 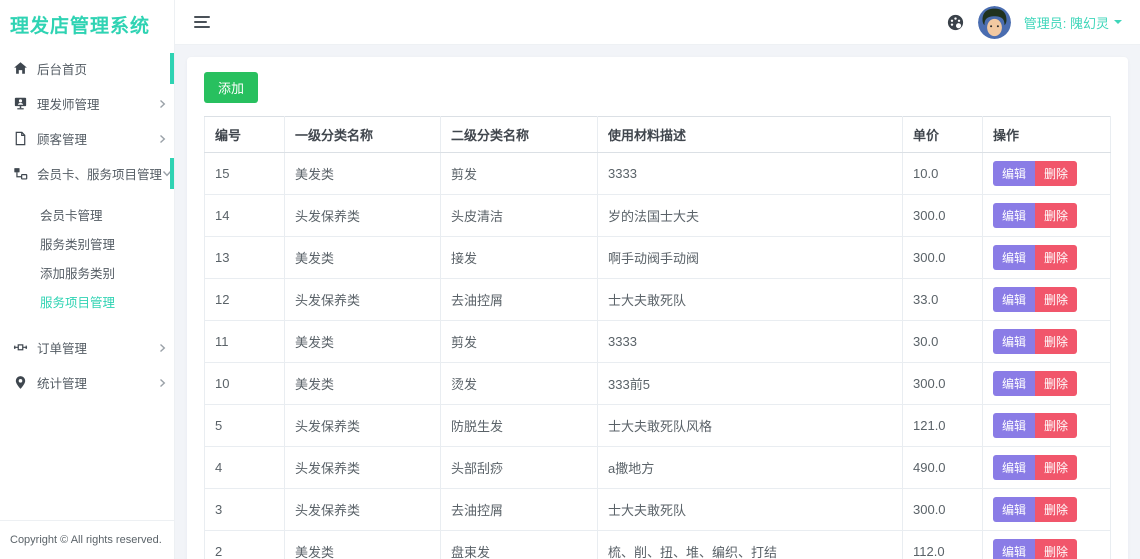 What do you see at coordinates (244, 467) in the screenshot?
I see `cell-id: 4` at bounding box center [244, 467].